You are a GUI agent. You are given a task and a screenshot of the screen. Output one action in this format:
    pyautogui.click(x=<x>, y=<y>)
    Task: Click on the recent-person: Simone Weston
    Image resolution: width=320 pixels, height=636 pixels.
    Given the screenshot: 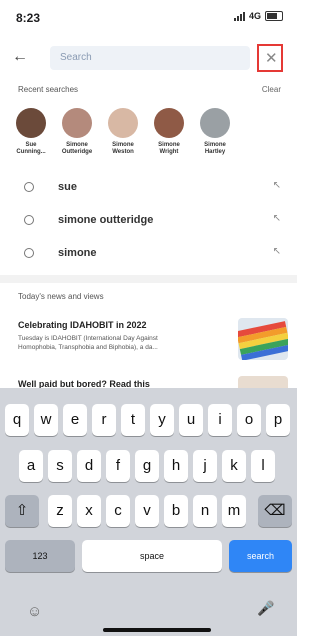 What is the action you would take?
    pyautogui.click(x=123, y=132)
    